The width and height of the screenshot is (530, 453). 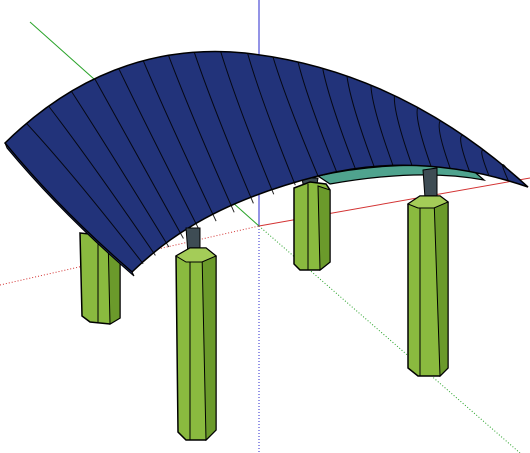 I want to click on pillar-front-right, so click(x=427, y=272).